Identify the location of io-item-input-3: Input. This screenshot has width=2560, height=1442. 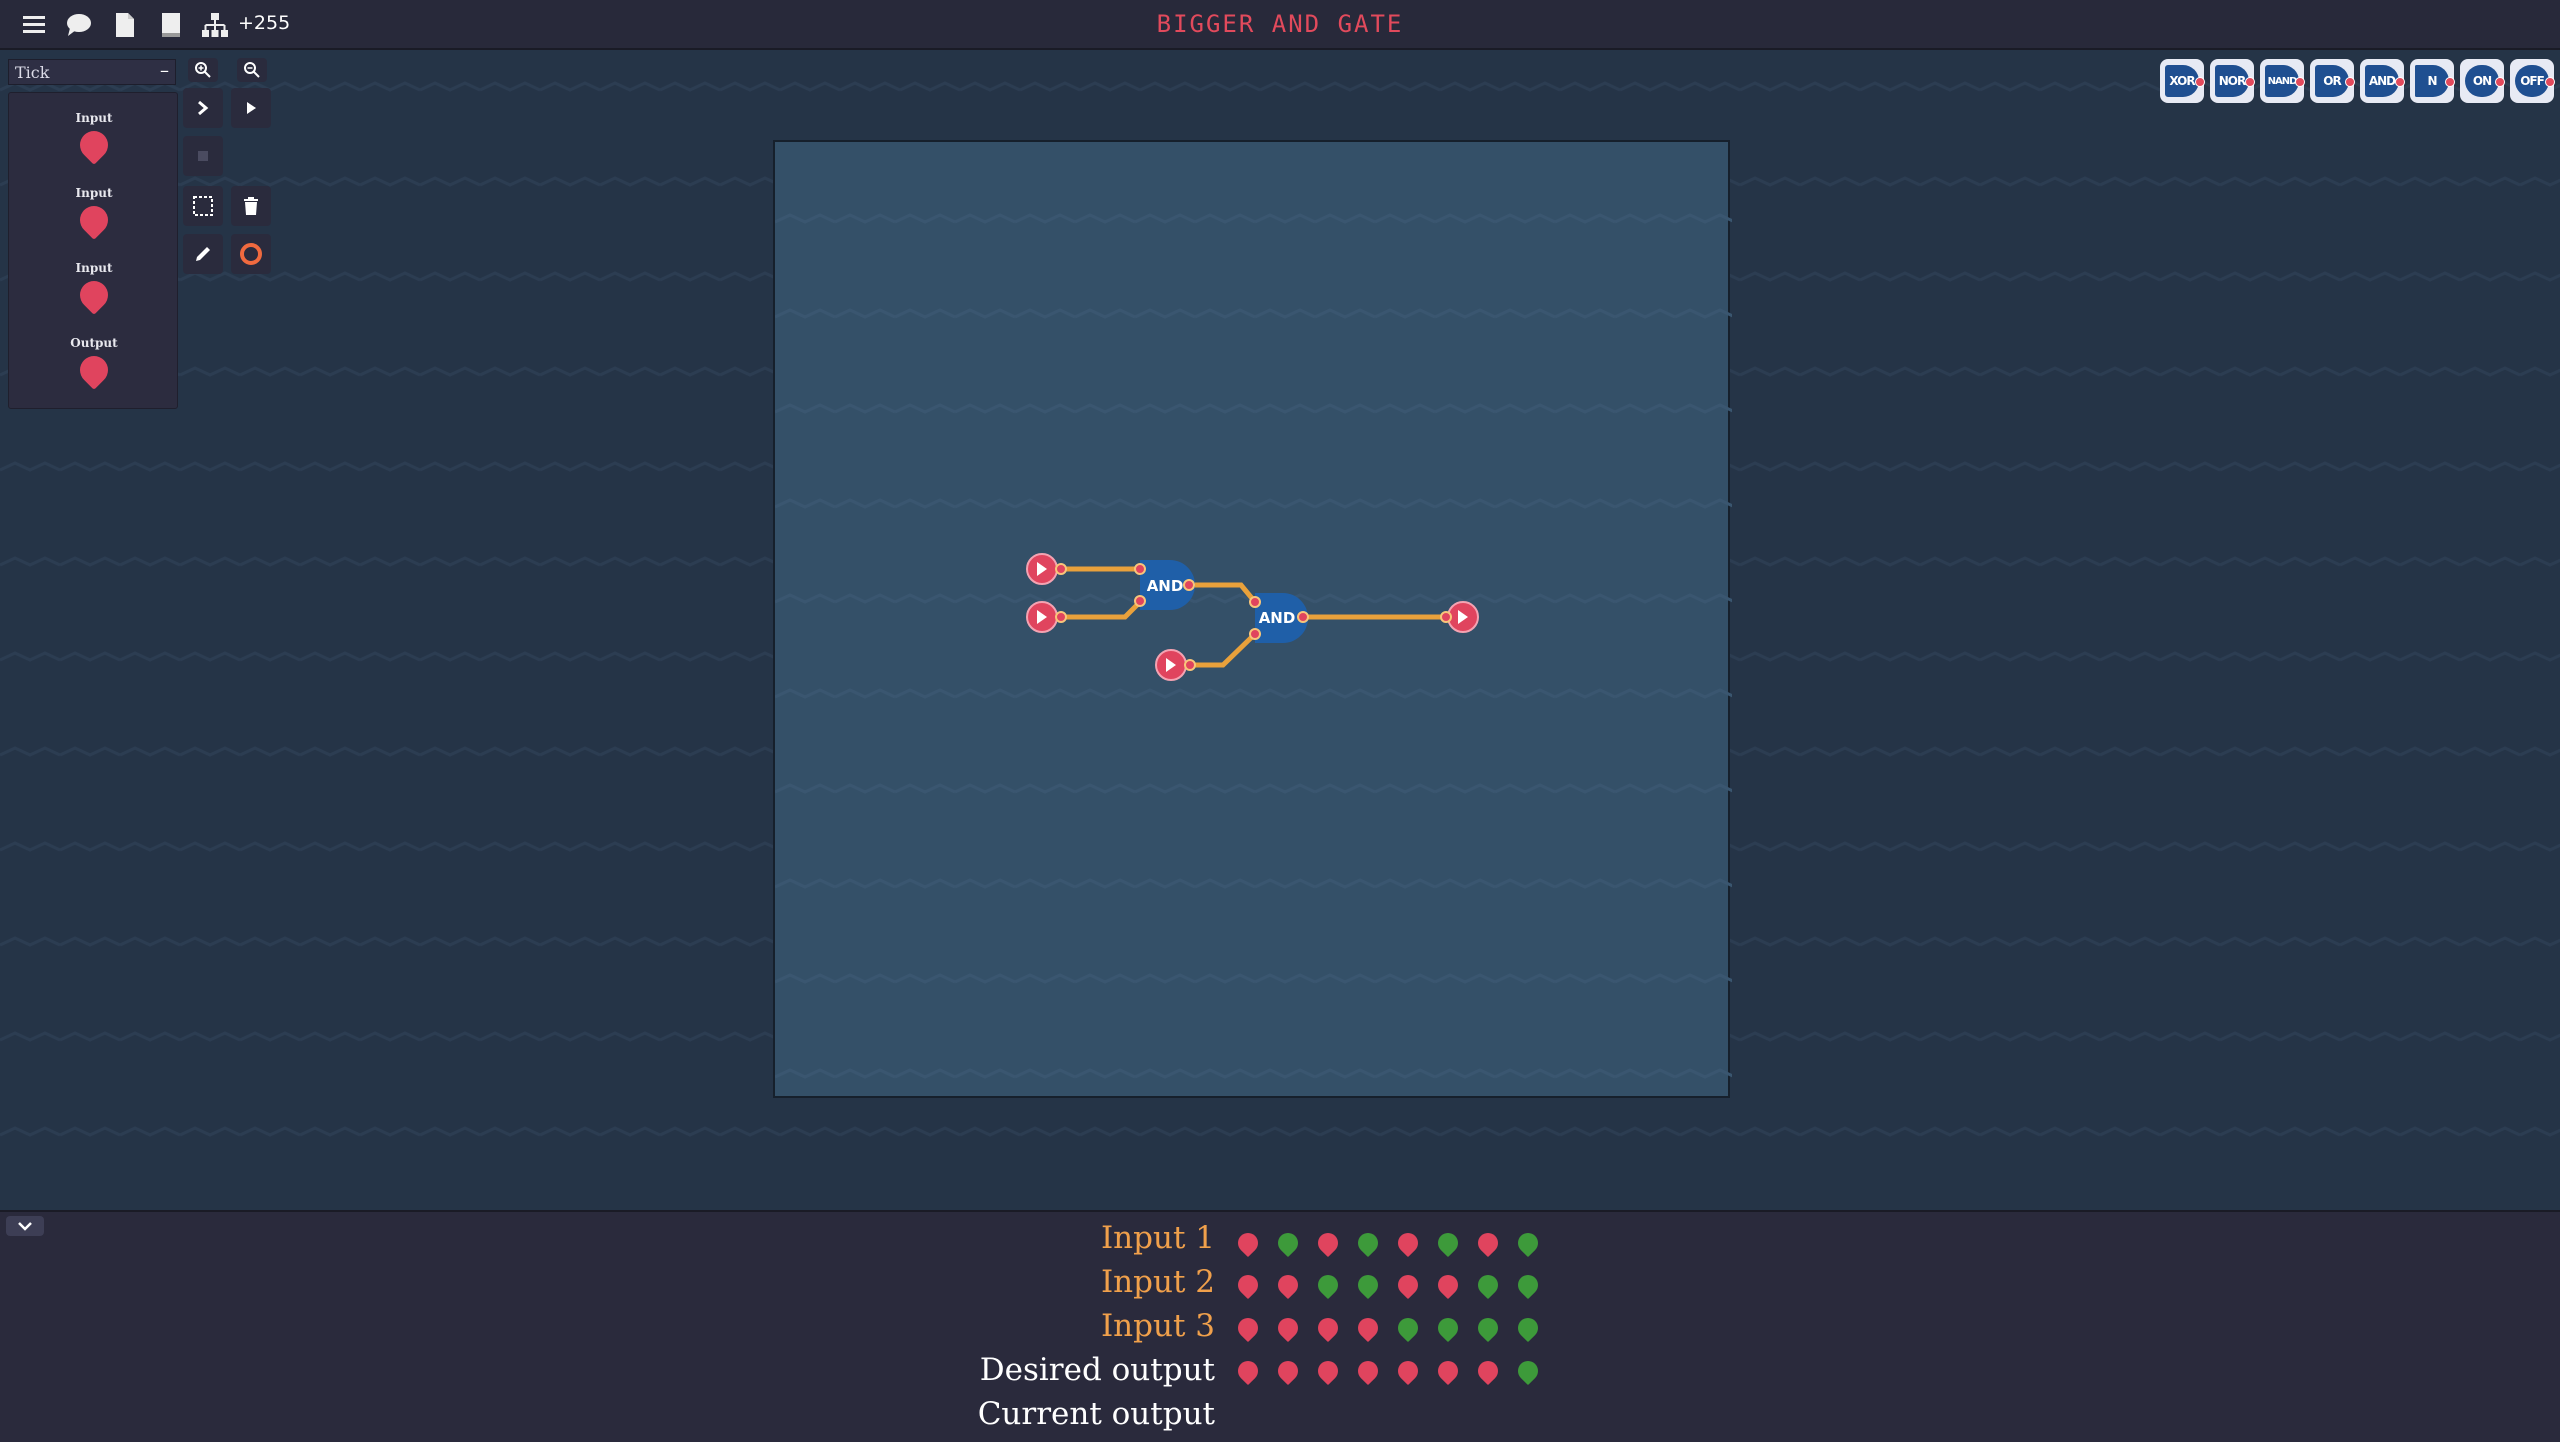
(94, 288).